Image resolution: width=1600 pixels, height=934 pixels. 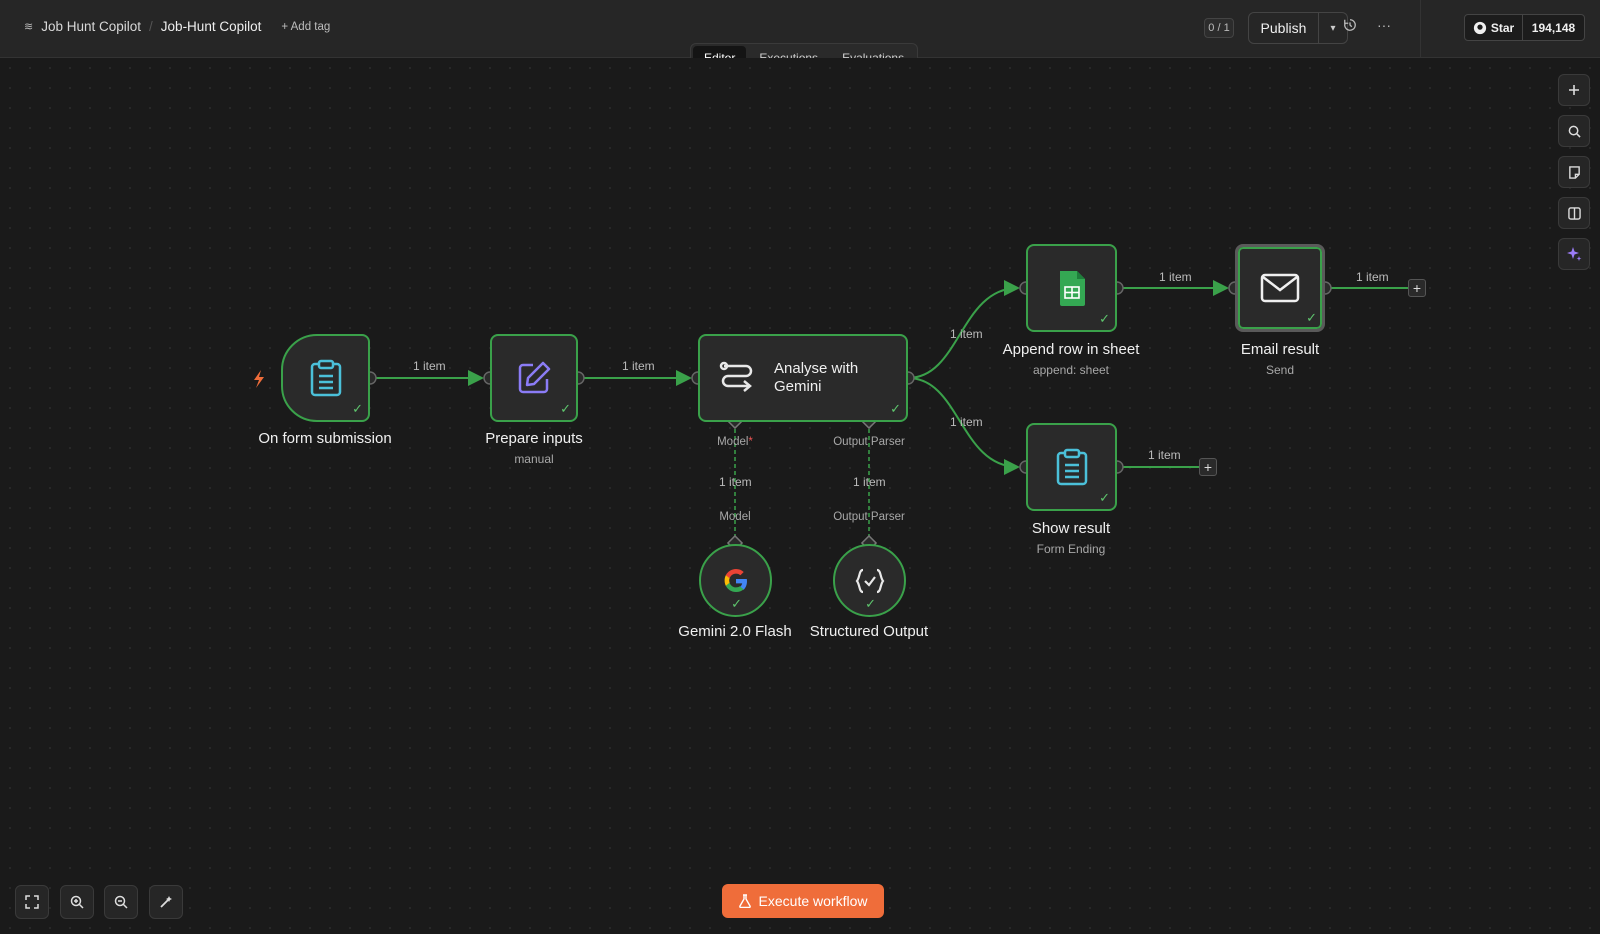 I want to click on braces-check-icon, so click(x=869, y=580).